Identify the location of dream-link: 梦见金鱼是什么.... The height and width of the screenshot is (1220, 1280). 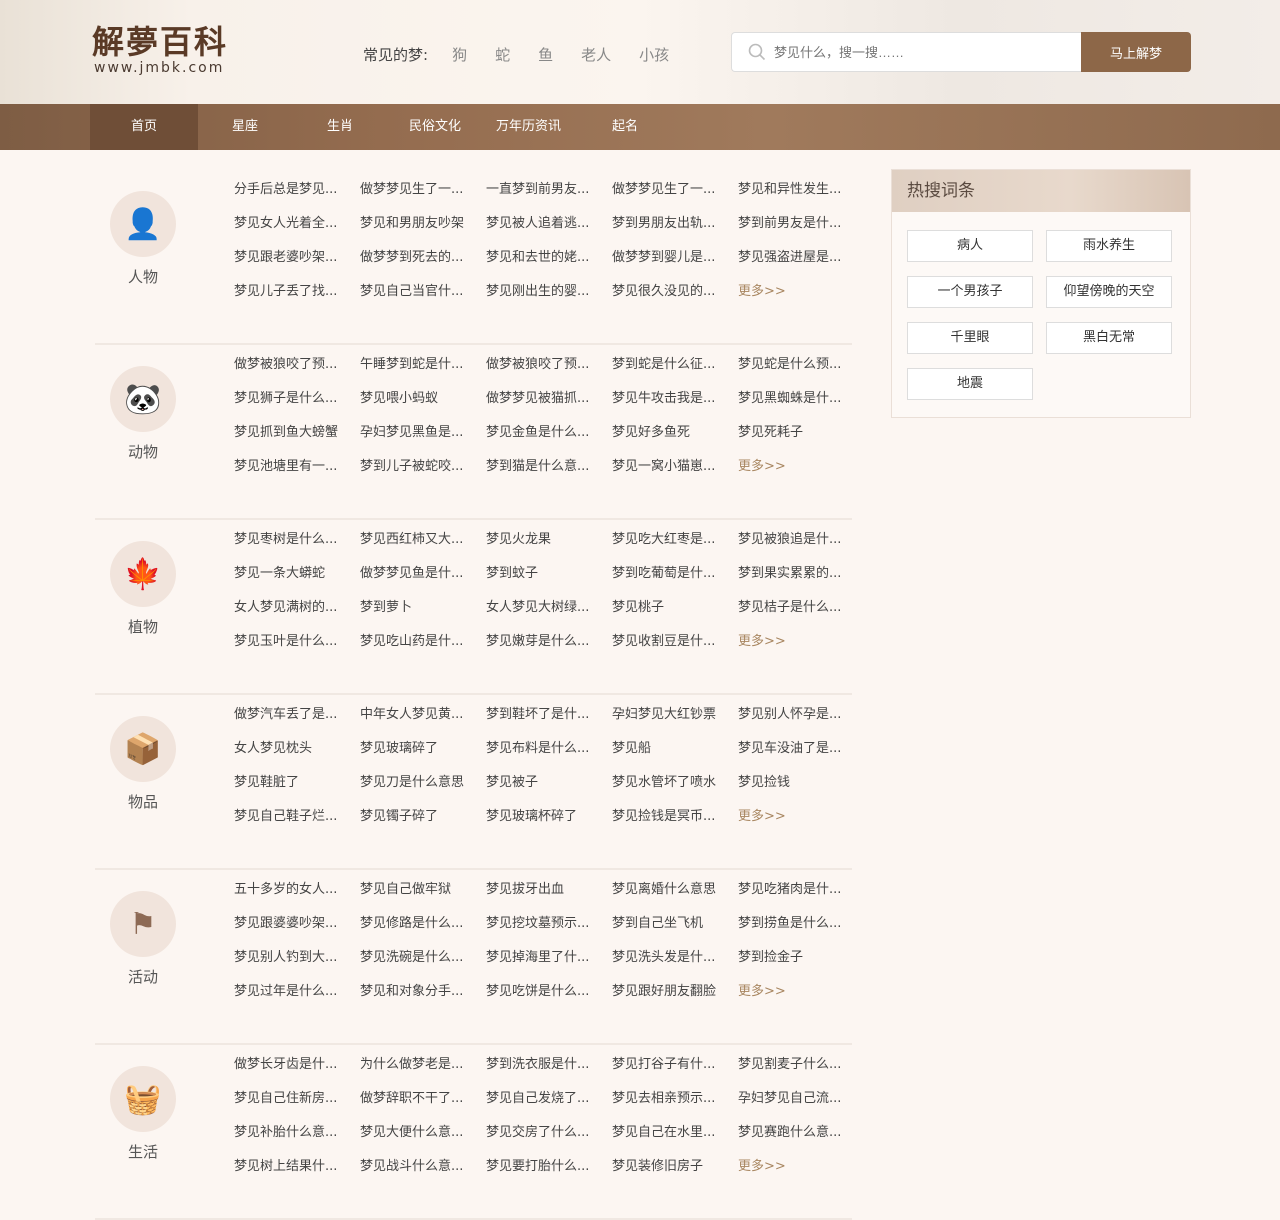
(549, 440).